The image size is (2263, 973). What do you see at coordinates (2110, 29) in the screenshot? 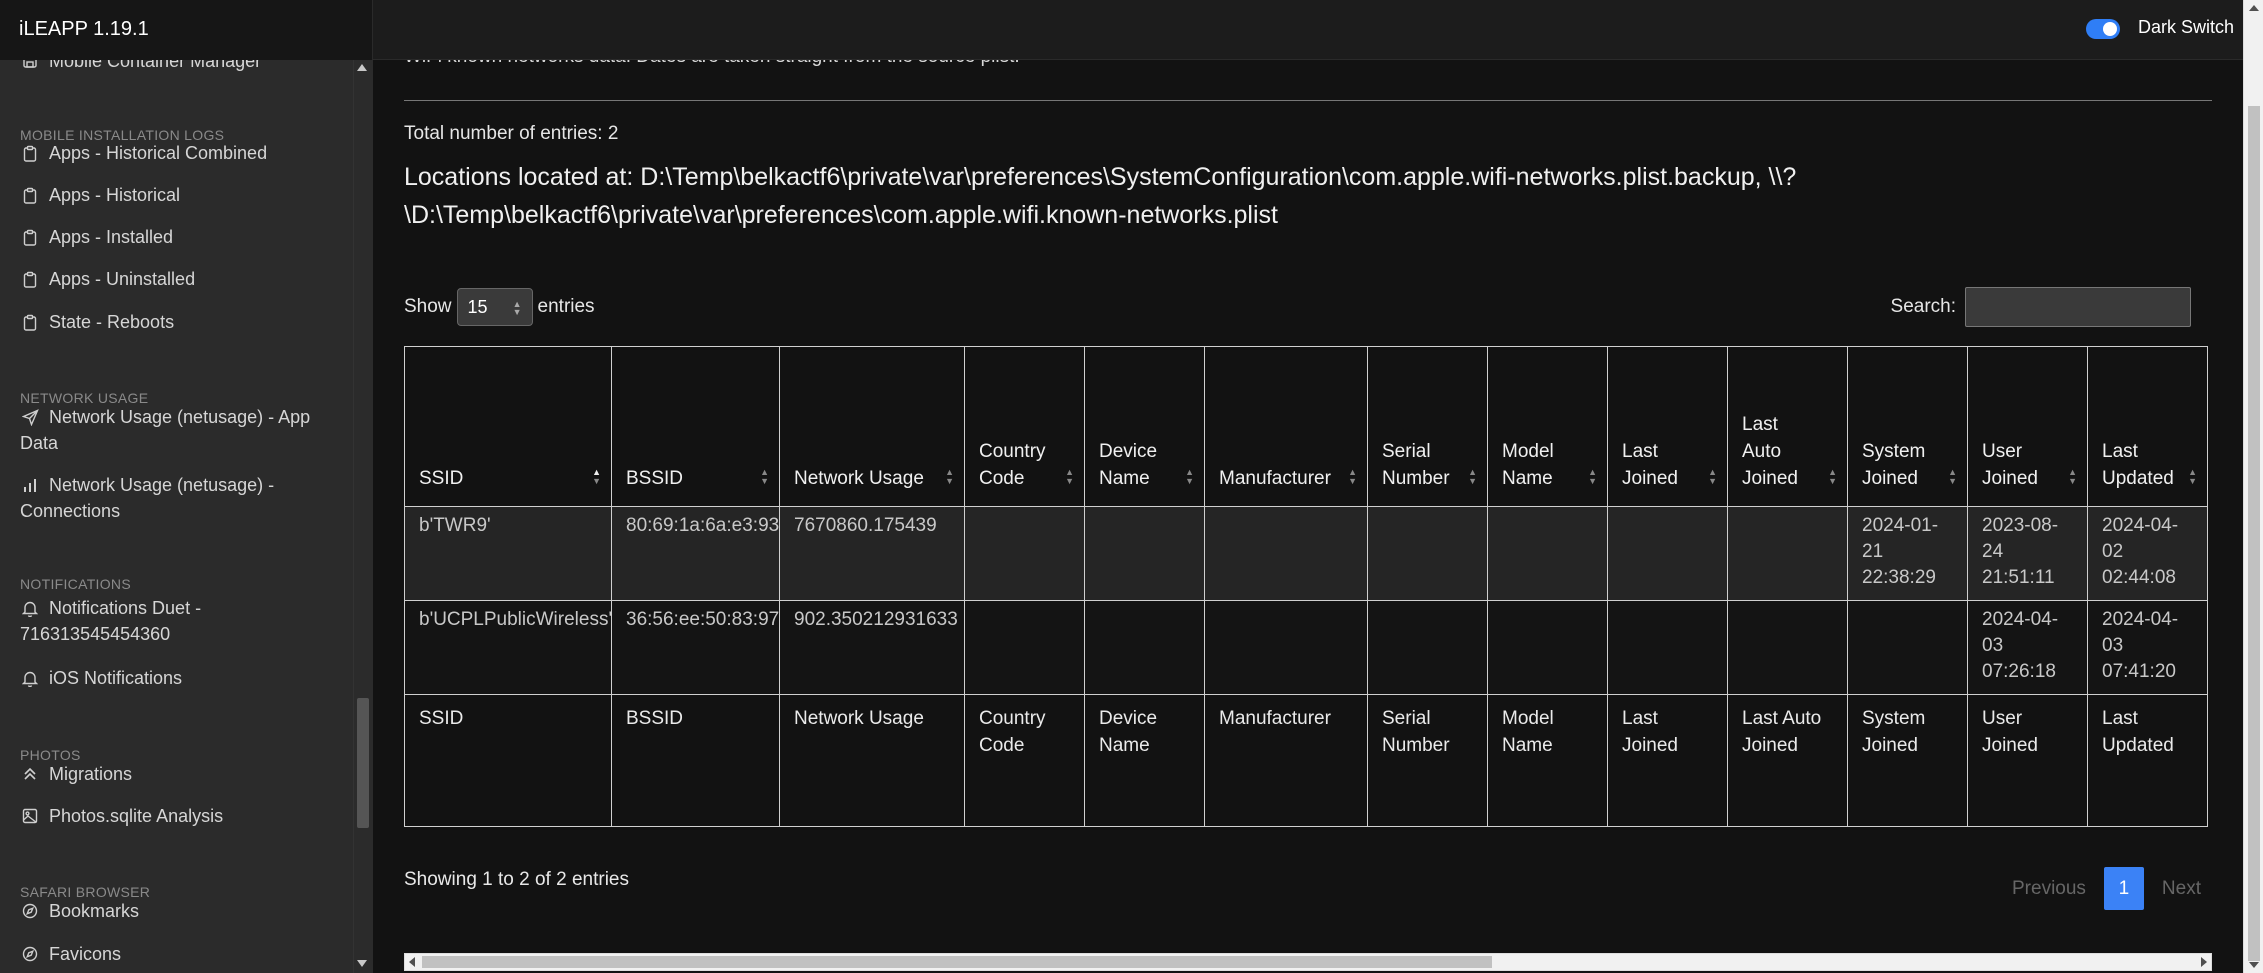
I see `toggle-knob` at bounding box center [2110, 29].